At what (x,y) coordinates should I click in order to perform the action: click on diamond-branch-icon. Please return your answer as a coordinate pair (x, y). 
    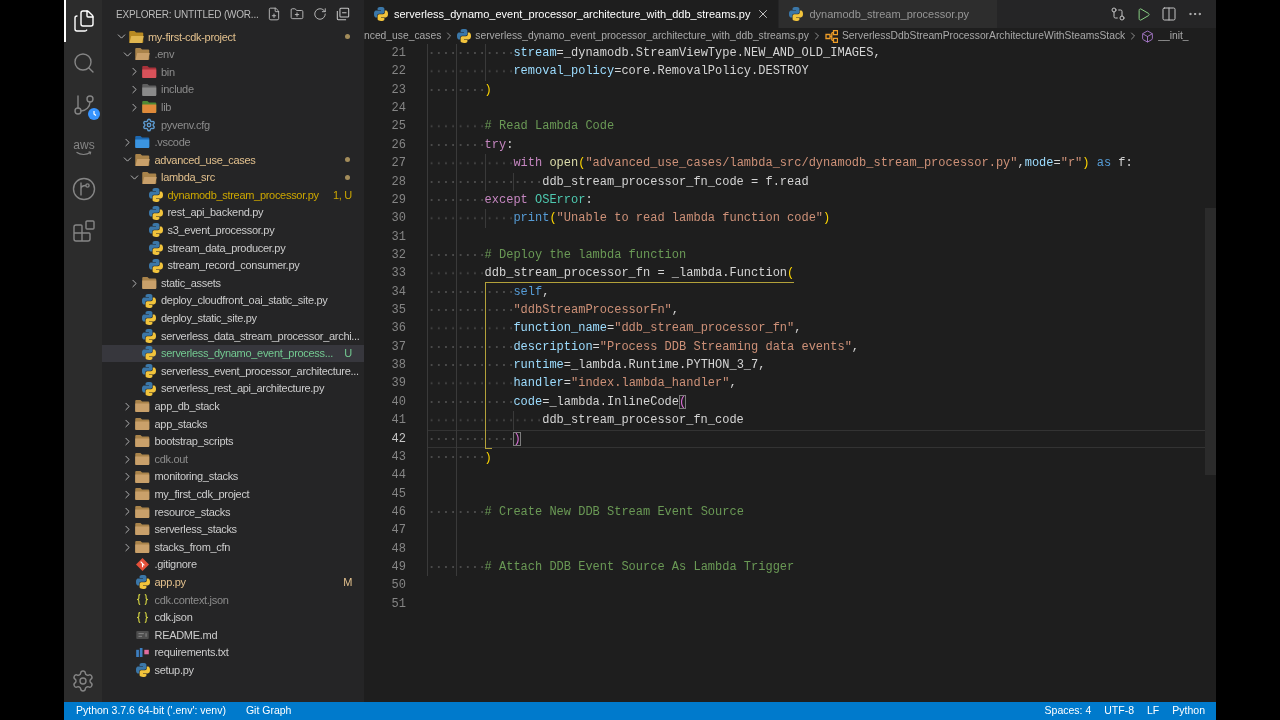
    Looking at the image, I should click on (142, 565).